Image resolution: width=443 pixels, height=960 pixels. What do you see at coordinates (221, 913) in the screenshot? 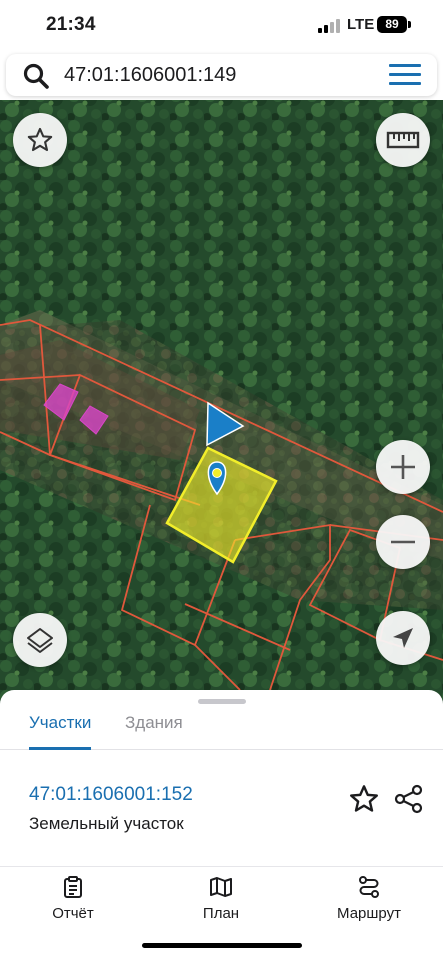
I see `nav-plan-label: План` at bounding box center [221, 913].